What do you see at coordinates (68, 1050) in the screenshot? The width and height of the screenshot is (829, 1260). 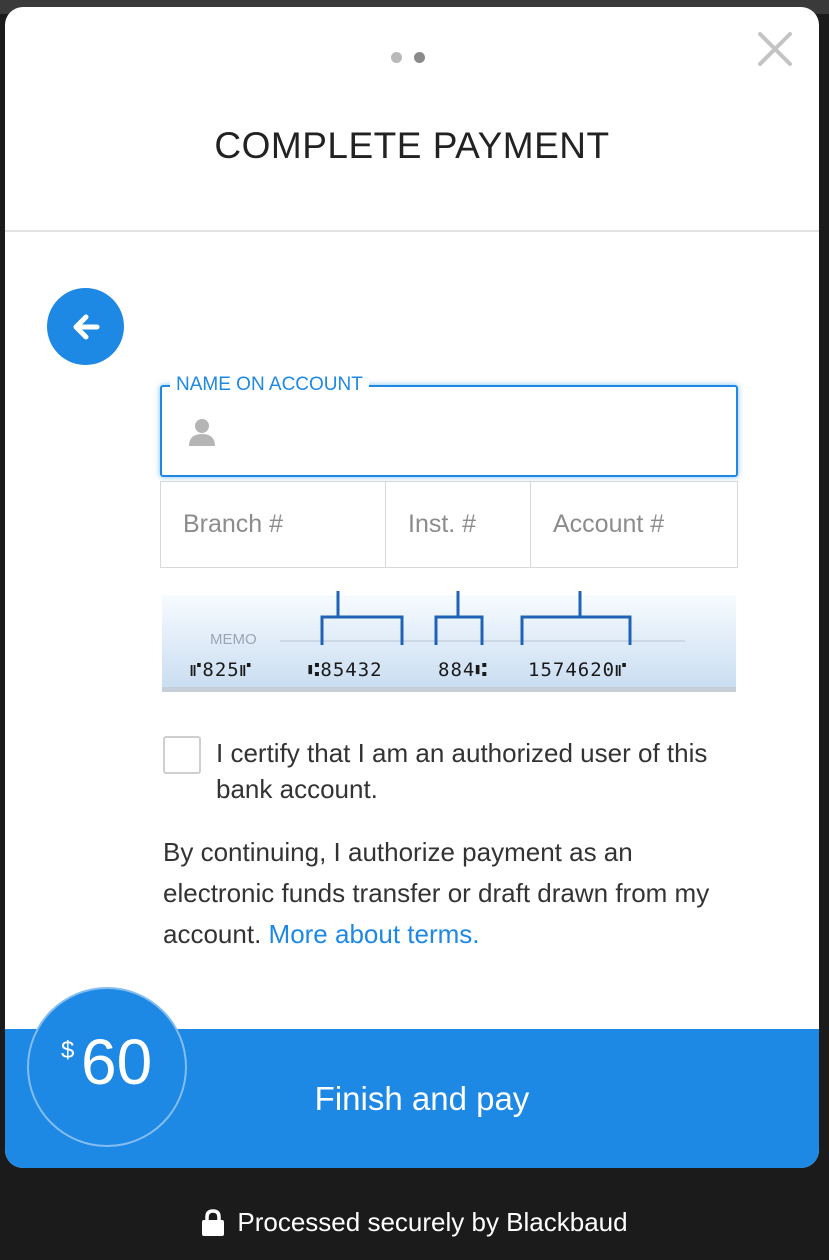 I see `currency-symbol: $` at bounding box center [68, 1050].